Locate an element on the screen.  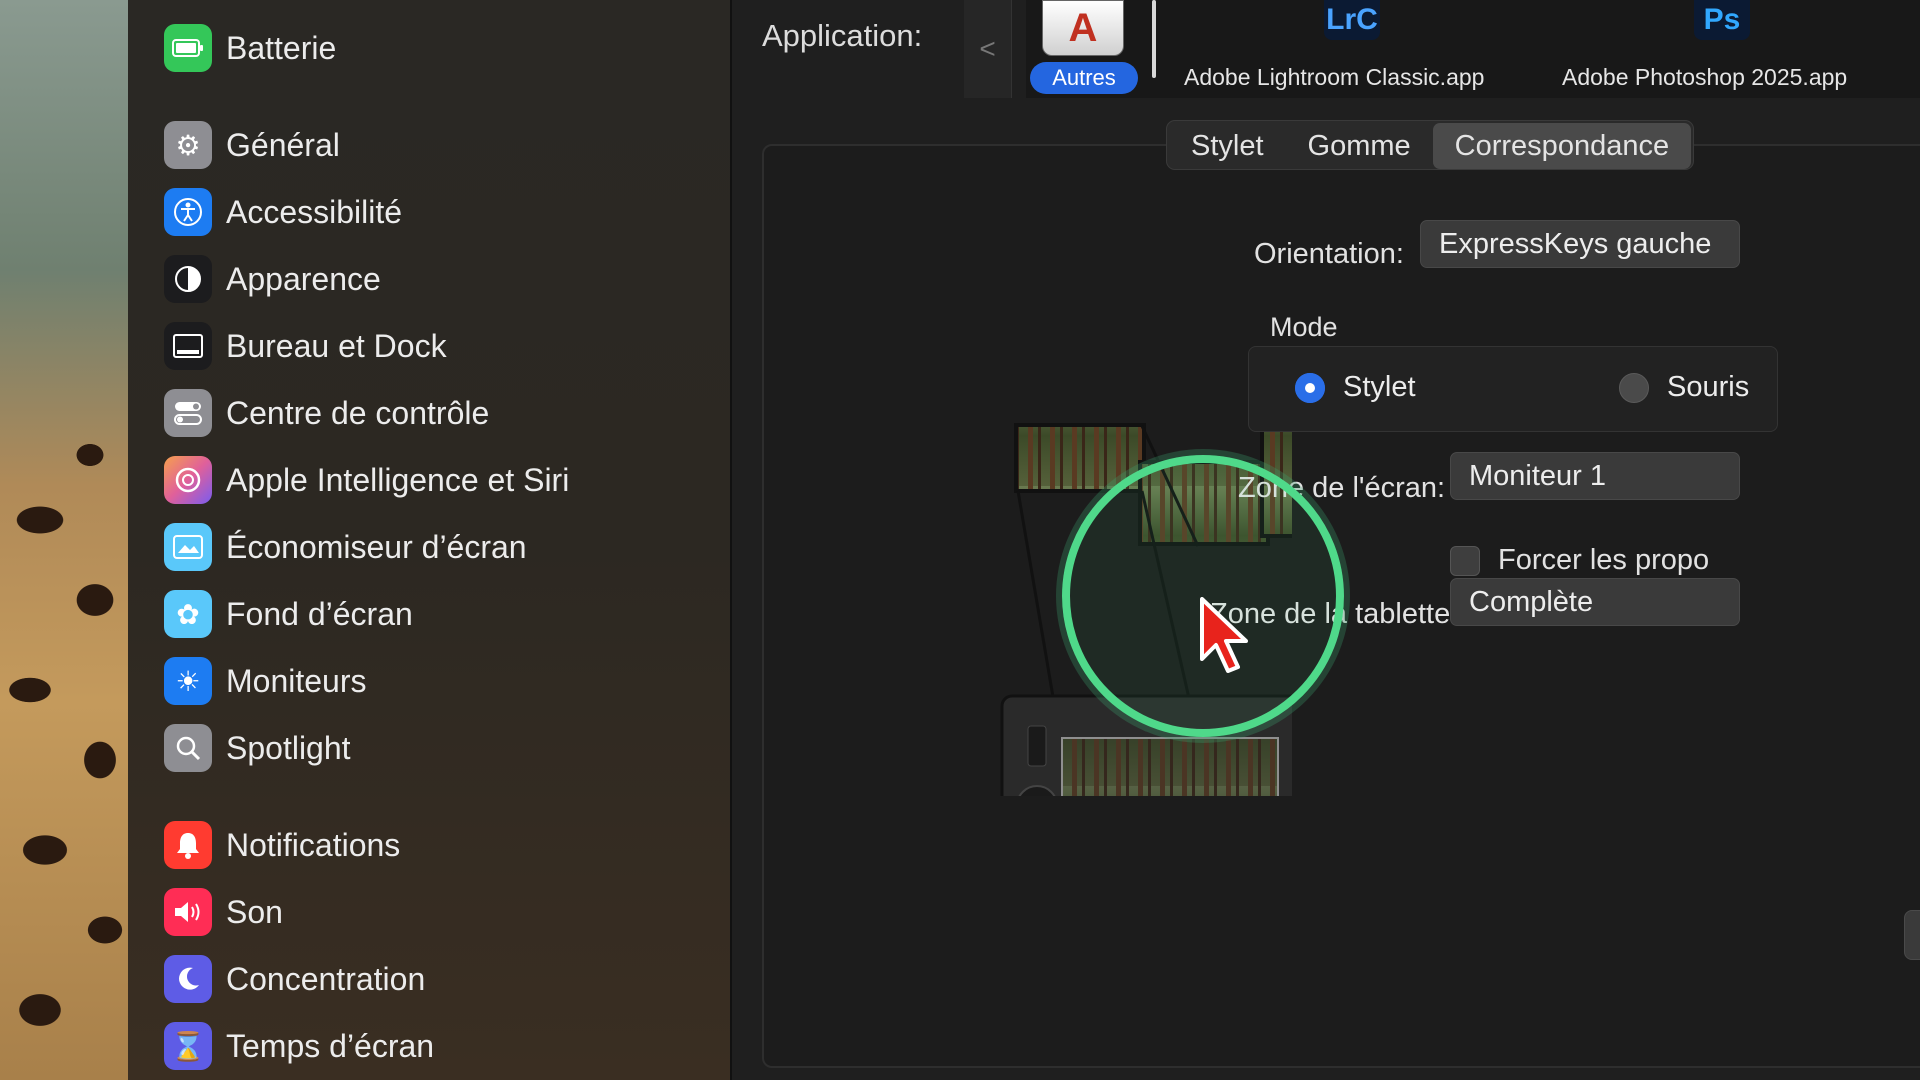
mode-group: Stylet Souris is located at coordinates (1513, 389).